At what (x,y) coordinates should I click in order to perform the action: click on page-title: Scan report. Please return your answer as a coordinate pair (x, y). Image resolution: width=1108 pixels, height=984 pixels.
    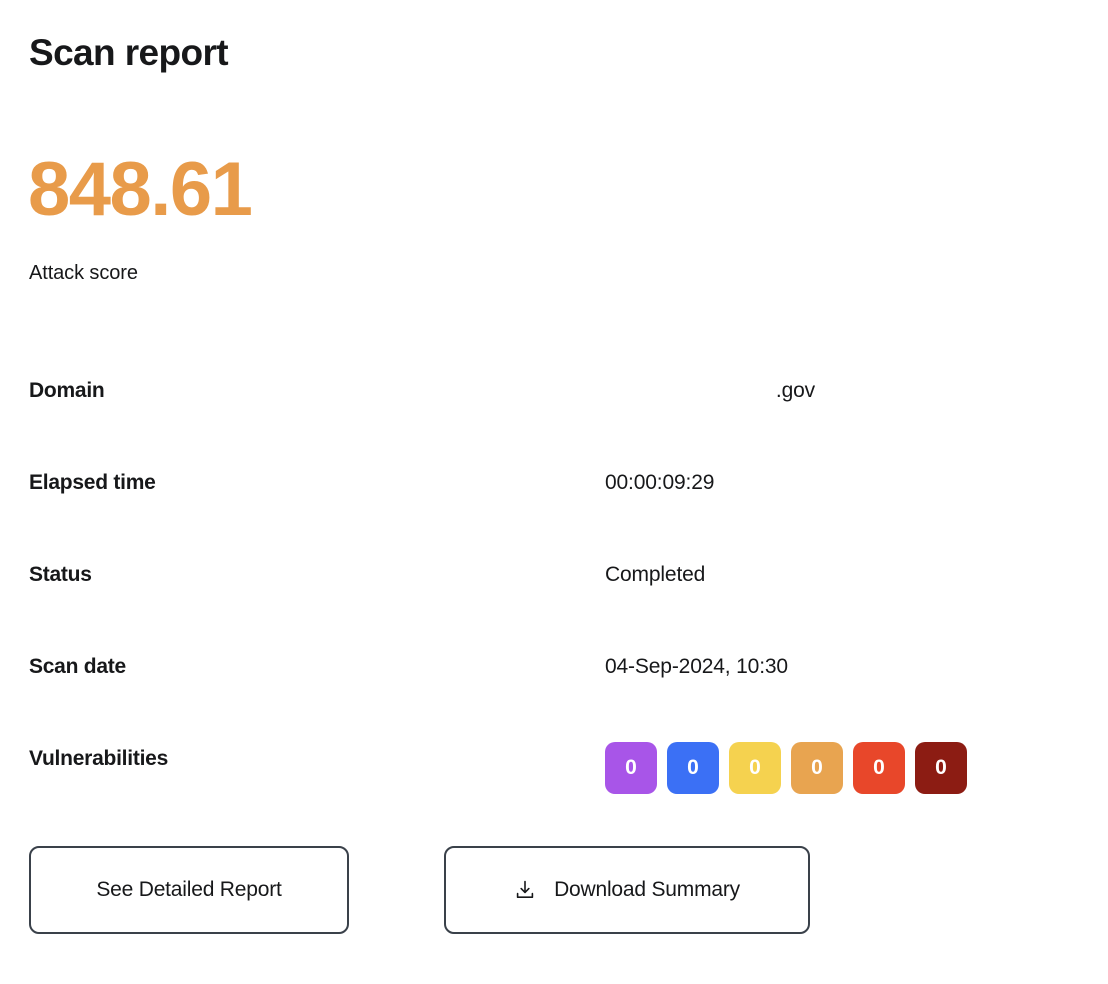
    Looking at the image, I should click on (129, 52).